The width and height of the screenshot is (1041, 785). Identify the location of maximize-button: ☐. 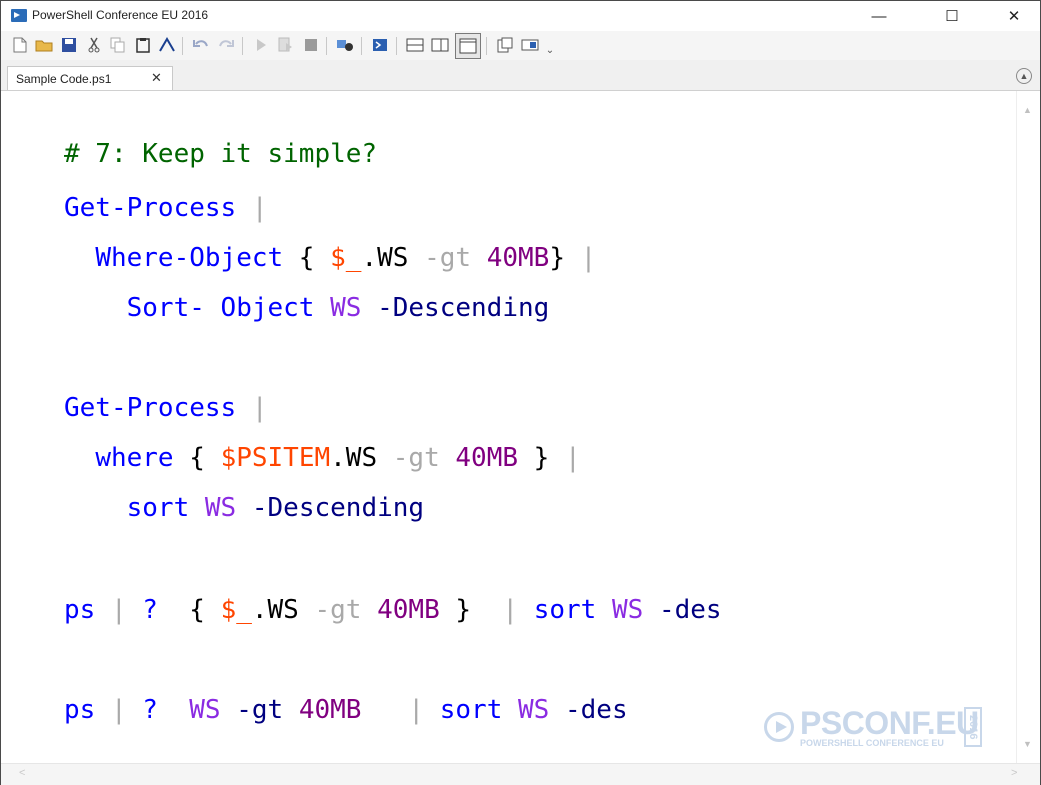
(952, 16).